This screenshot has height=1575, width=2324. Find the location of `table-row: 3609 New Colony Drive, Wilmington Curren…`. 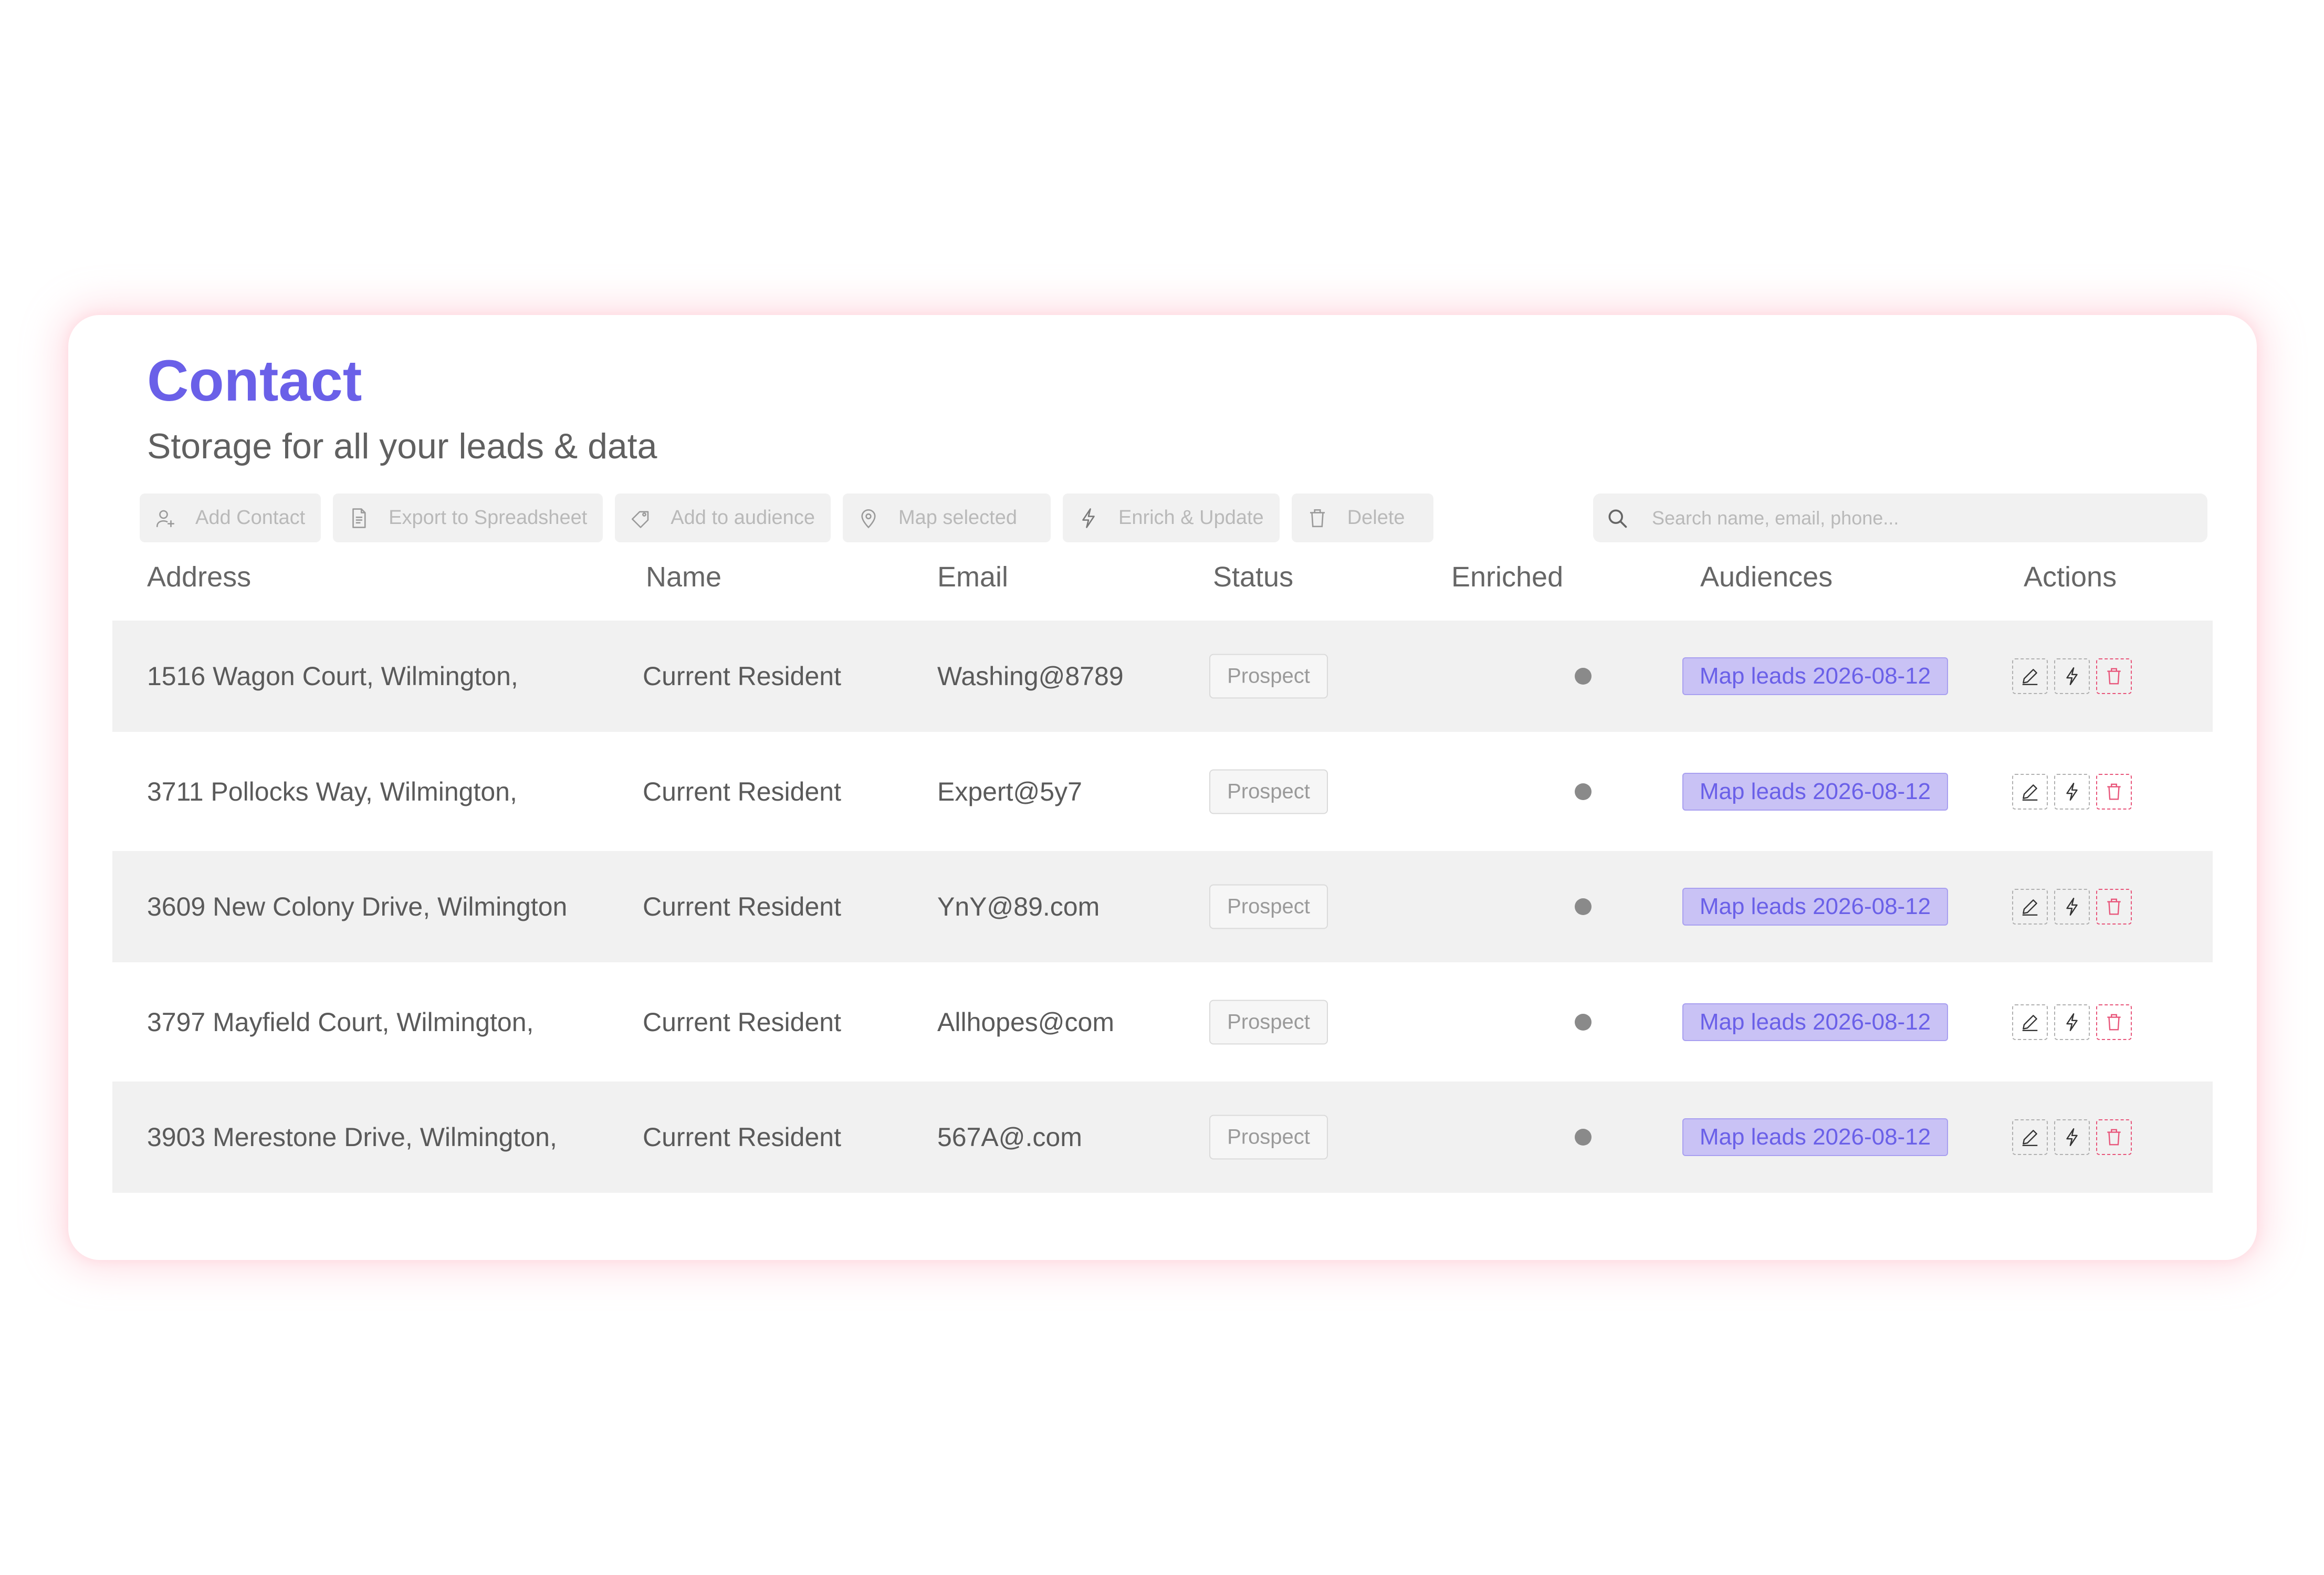

table-row: 3609 New Colony Drive, Wilmington Curren… is located at coordinates (1163, 906).